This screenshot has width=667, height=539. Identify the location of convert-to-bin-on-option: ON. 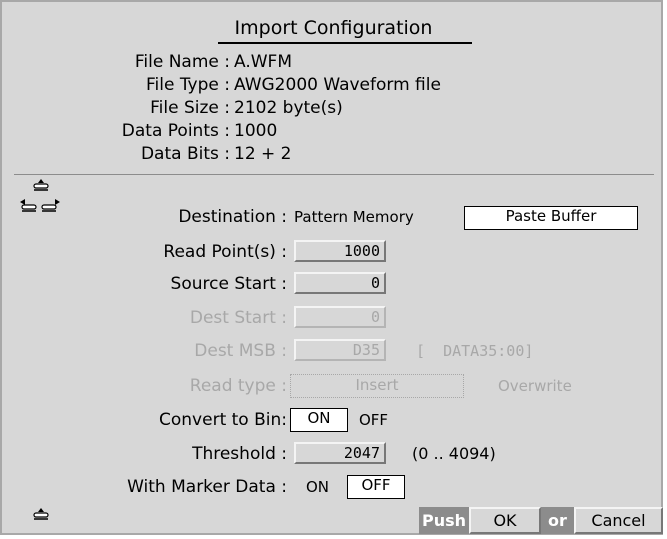
(319, 420).